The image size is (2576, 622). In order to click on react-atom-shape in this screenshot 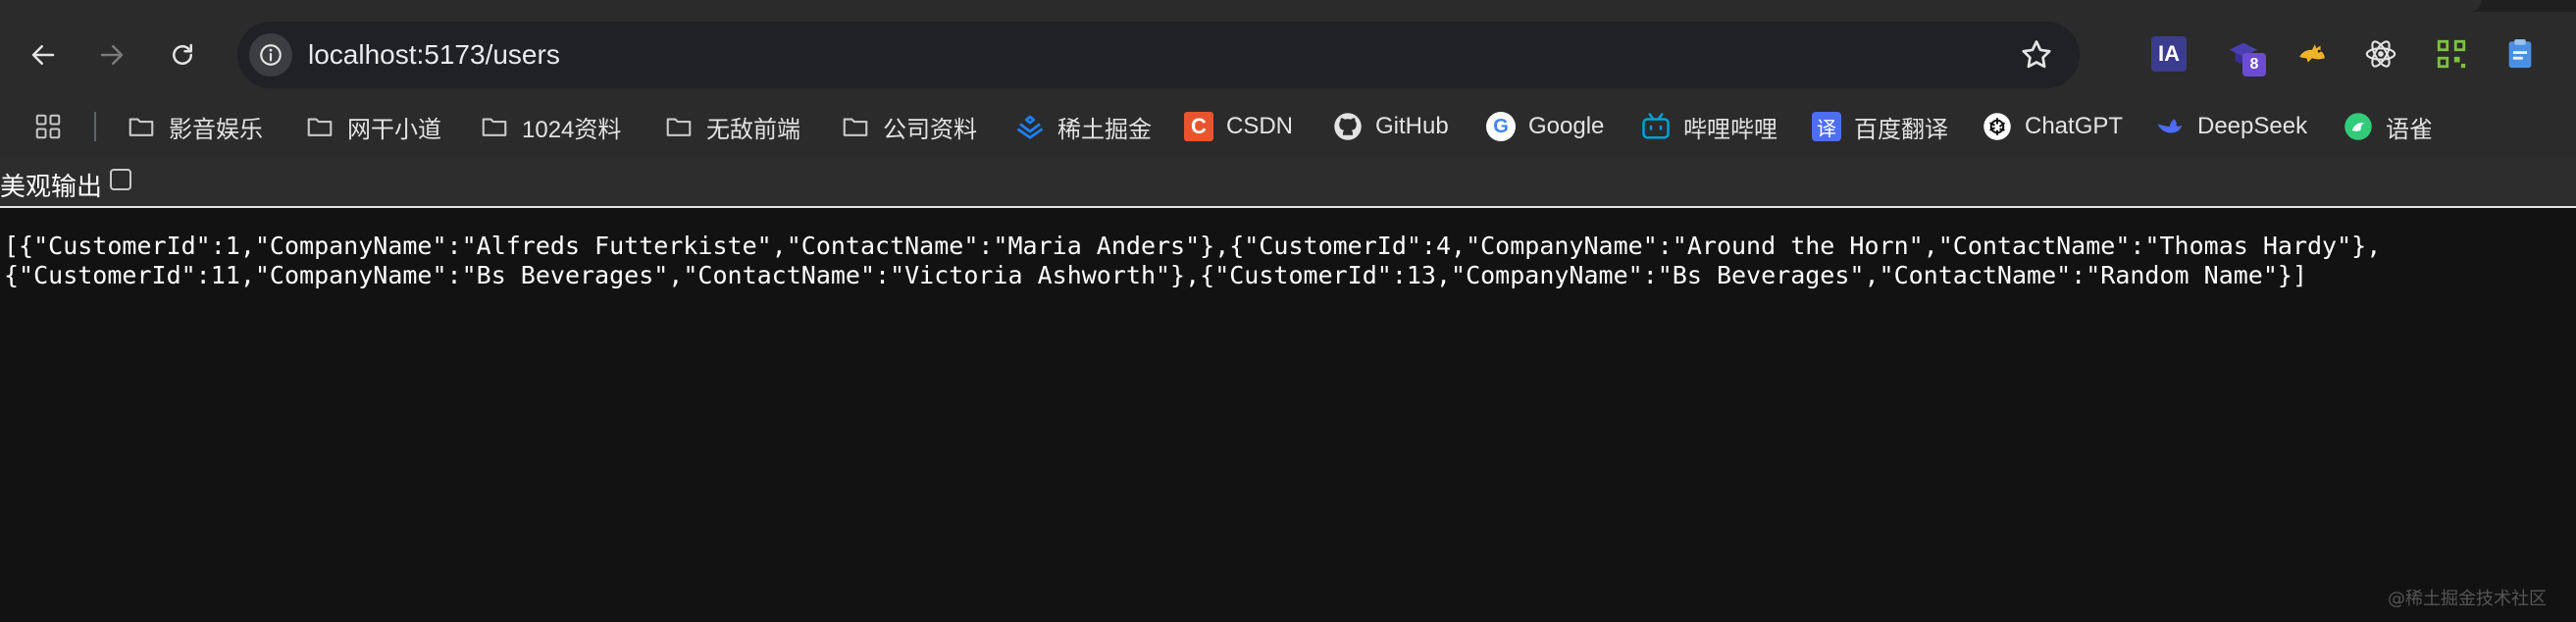, I will do `click(2380, 54)`.